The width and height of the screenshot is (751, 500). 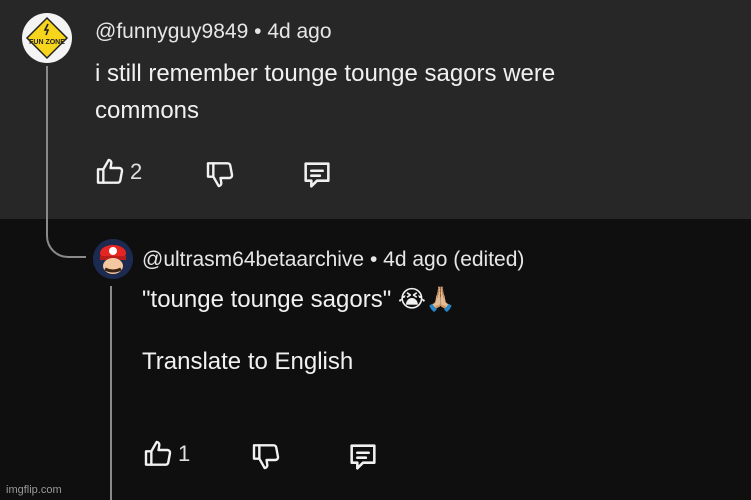 I want to click on reply-meta: @ultrasm64betaarchive • 4d ago (edited), so click(x=333, y=260).